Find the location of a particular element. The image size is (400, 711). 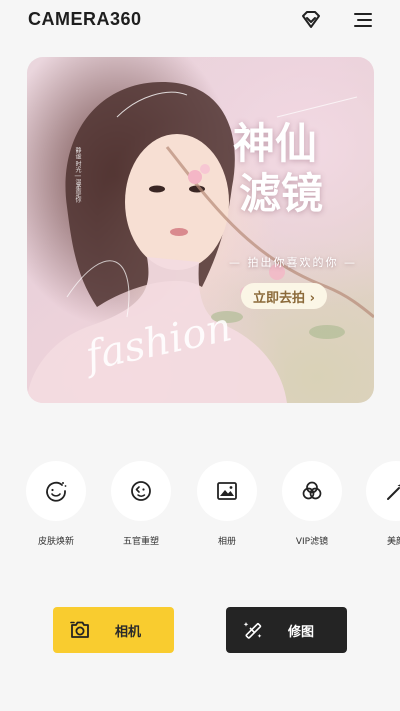

app-logo: CAMERA360 is located at coordinates (85, 19).